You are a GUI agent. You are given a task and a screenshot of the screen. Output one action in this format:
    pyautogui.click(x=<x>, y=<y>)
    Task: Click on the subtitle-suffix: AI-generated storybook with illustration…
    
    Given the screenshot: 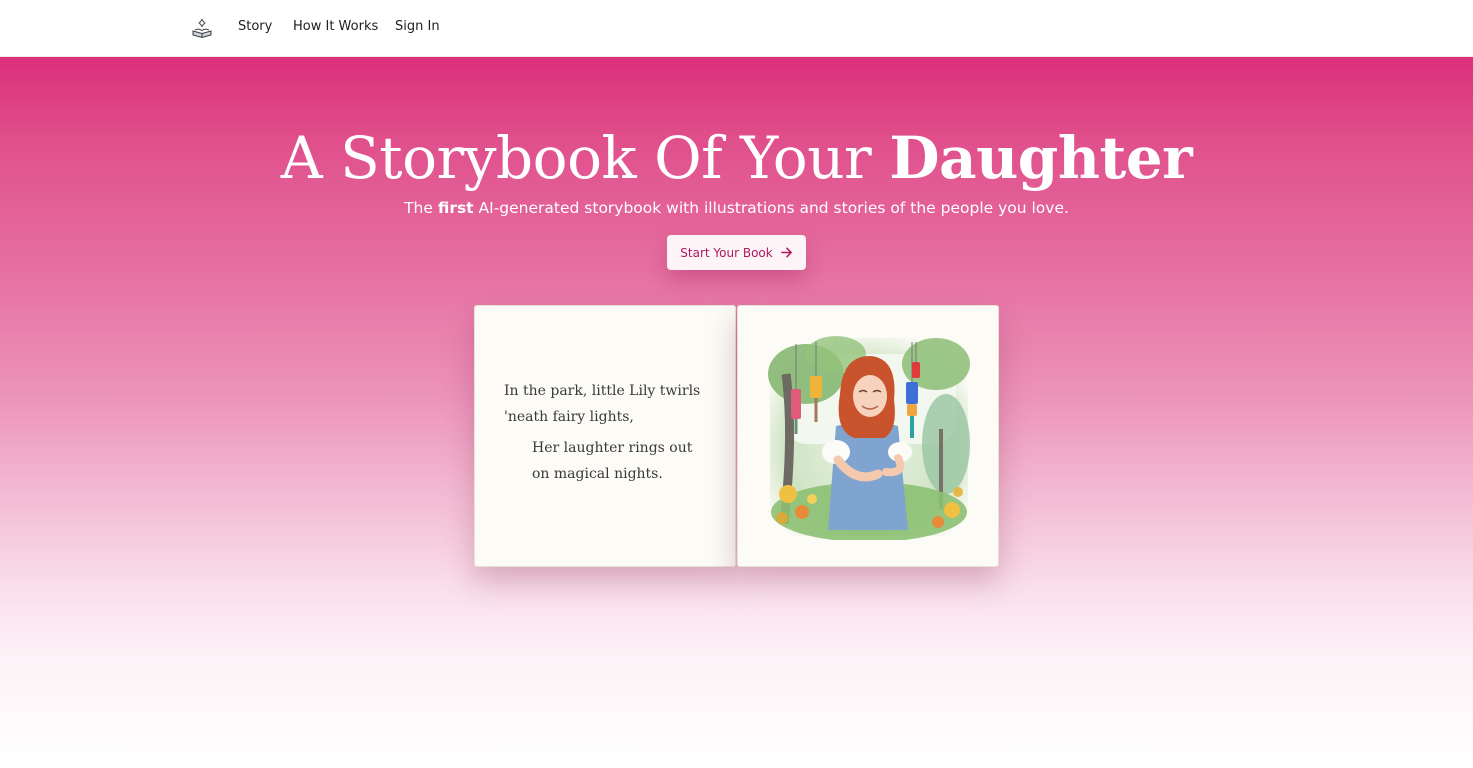 What is the action you would take?
    pyautogui.click(x=771, y=208)
    